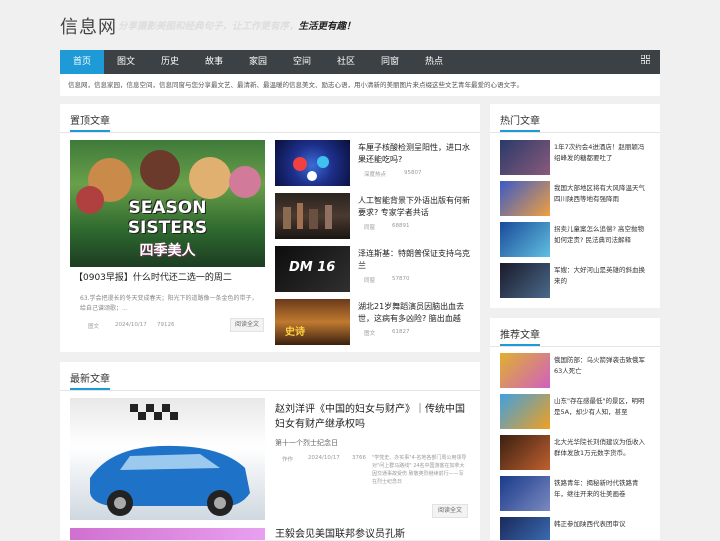  Describe the element at coordinates (602, 153) in the screenshot. I see `hot-item-1-title: 1年7次约会4进酒店！赵丽颖冯绍峰发的糖都要吐了` at that location.